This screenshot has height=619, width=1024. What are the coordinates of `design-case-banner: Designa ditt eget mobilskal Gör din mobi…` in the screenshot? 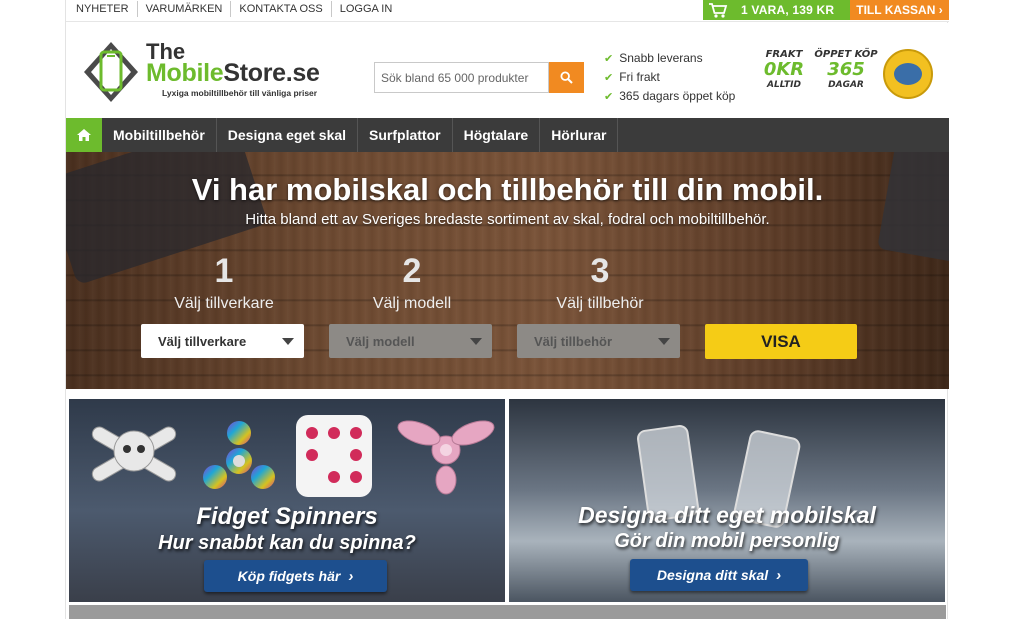 It's located at (727, 500).